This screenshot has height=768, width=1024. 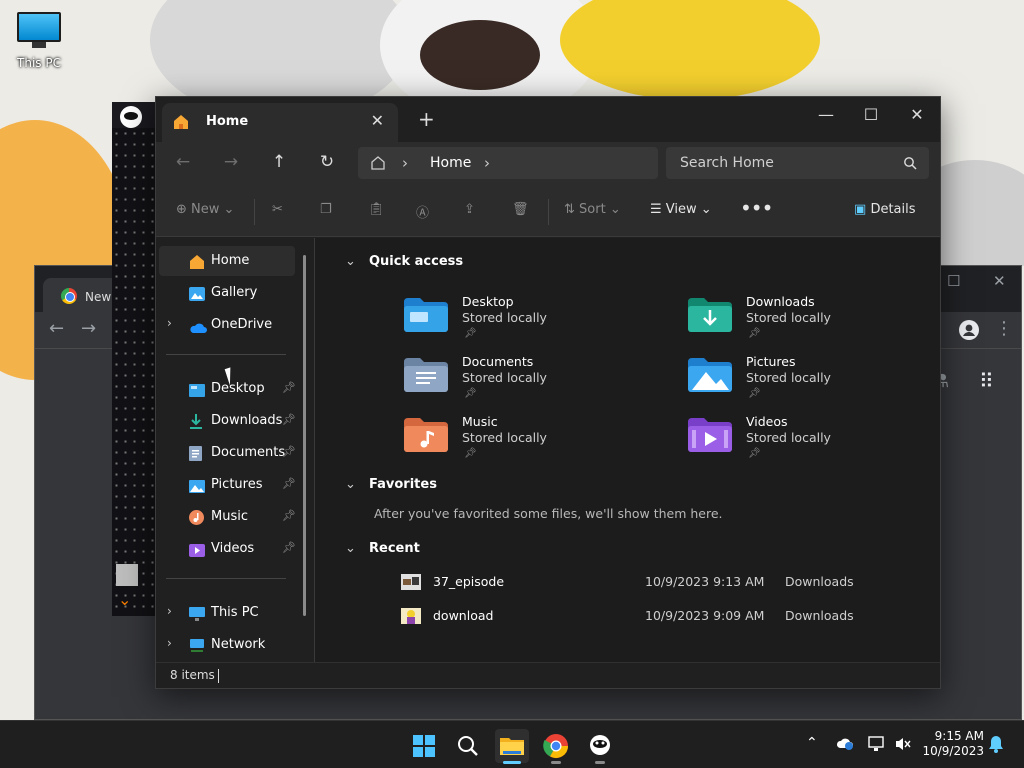 I want to click on search-box, so click(x=797, y=163).